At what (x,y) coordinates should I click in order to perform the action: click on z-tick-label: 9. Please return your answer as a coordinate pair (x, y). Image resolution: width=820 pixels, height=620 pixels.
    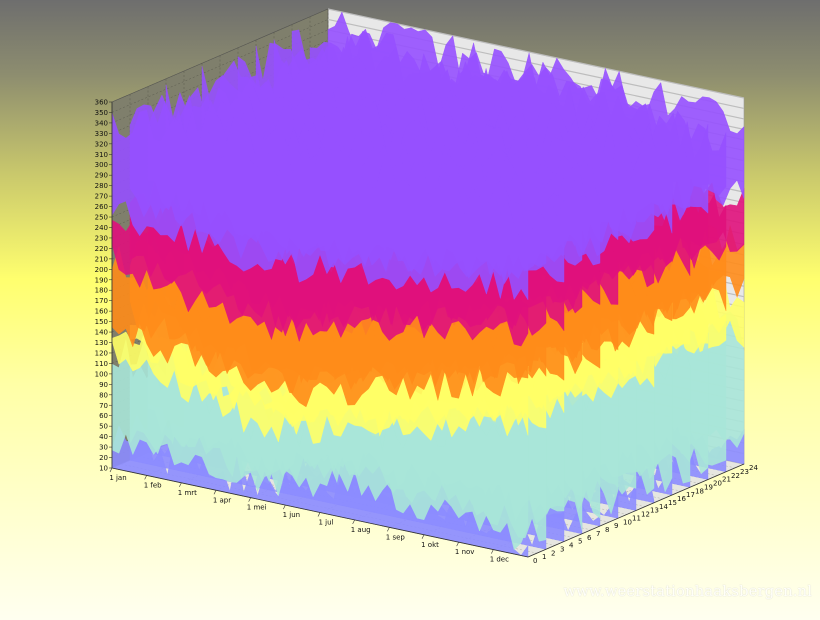
    Looking at the image, I should click on (616, 526).